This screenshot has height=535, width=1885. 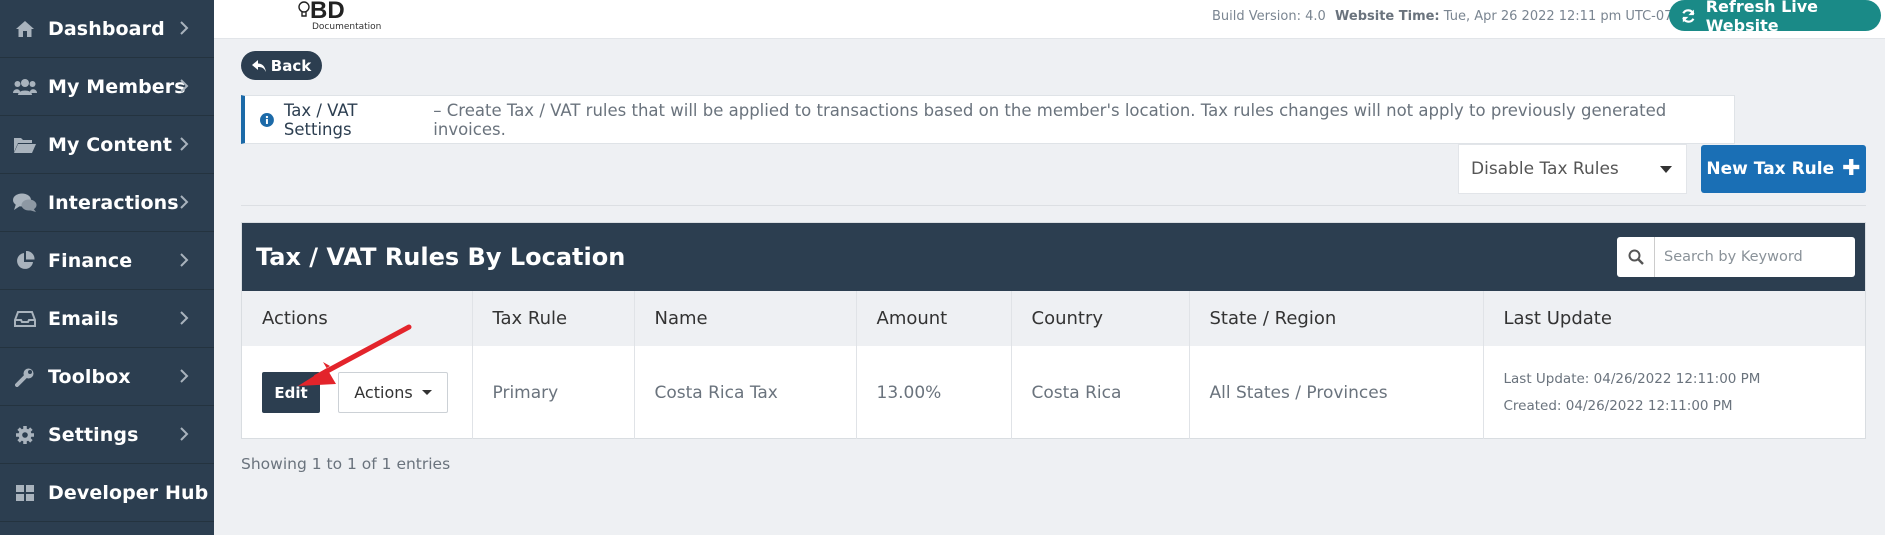 What do you see at coordinates (25, 145) in the screenshot?
I see `folder-open-icon` at bounding box center [25, 145].